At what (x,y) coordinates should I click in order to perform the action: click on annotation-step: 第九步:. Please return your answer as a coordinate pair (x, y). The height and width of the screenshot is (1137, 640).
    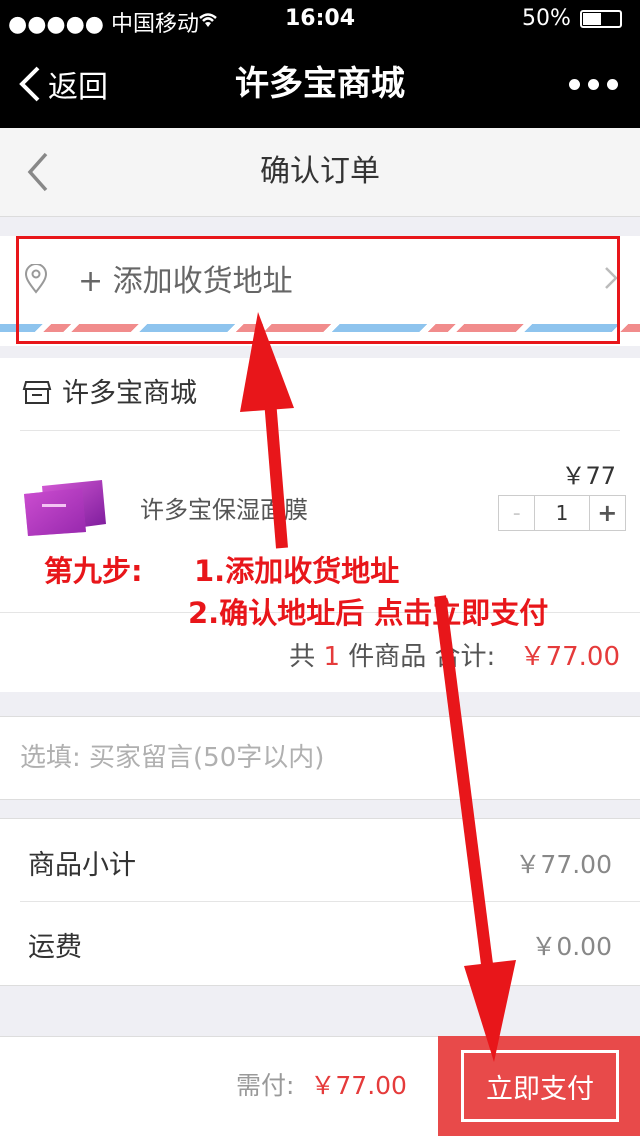
    Looking at the image, I should click on (93, 571).